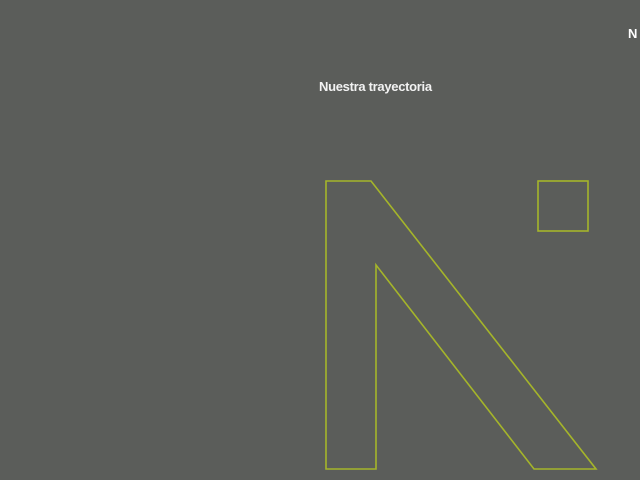 The image size is (640, 480). What do you see at coordinates (563, 206) in the screenshot?
I see `logo-square` at bounding box center [563, 206].